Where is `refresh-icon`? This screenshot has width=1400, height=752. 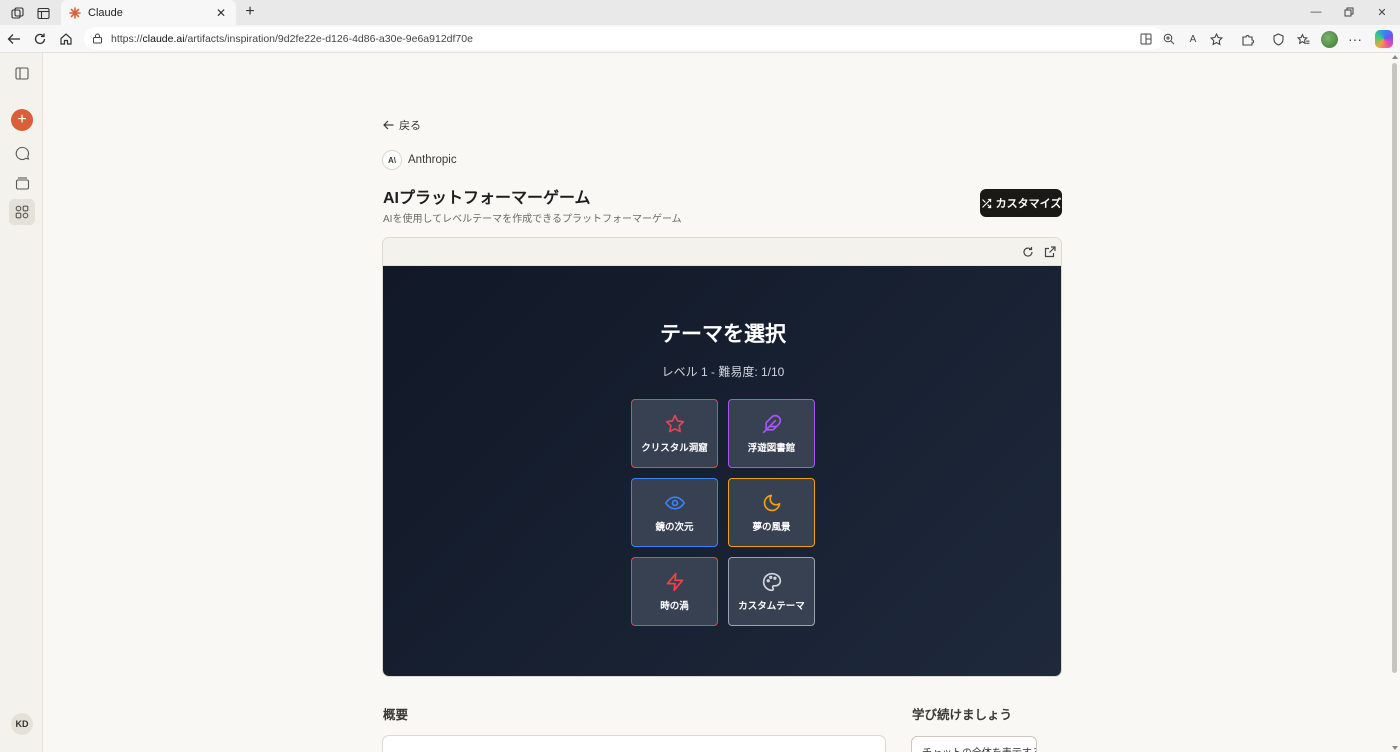
refresh-icon is located at coordinates (40, 39).